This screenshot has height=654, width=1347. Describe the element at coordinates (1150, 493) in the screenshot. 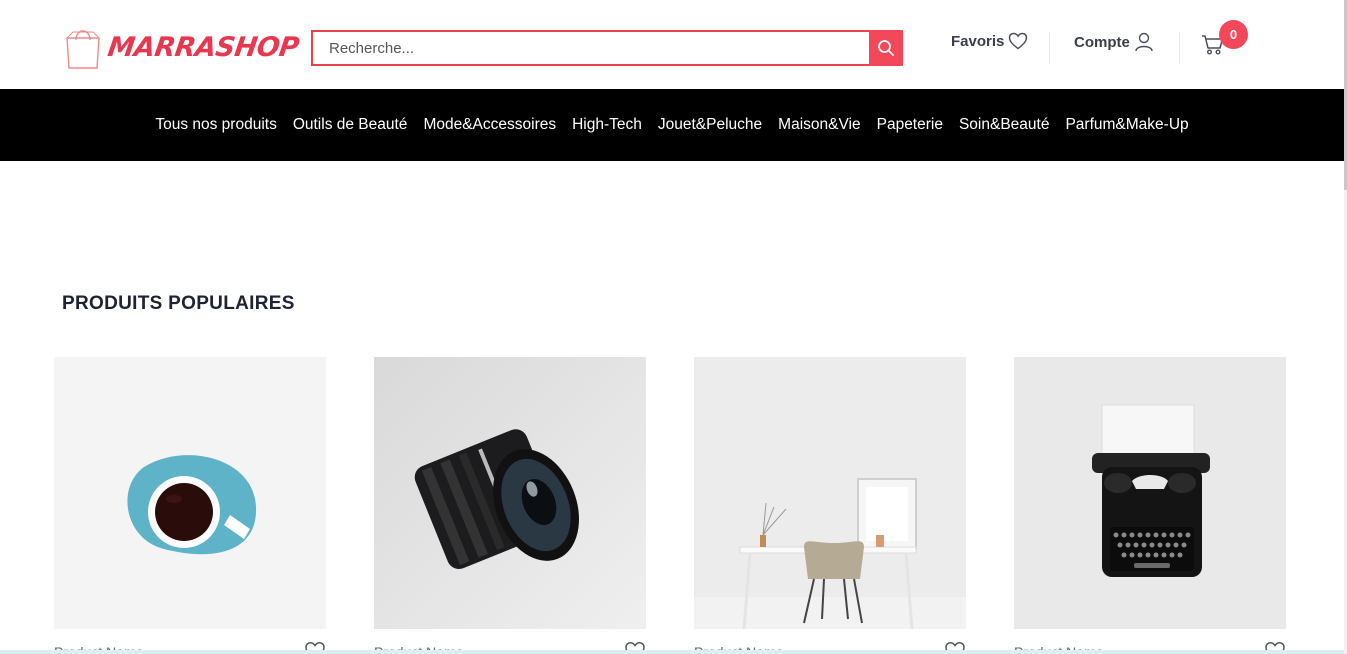

I see `typewriter-image` at that location.